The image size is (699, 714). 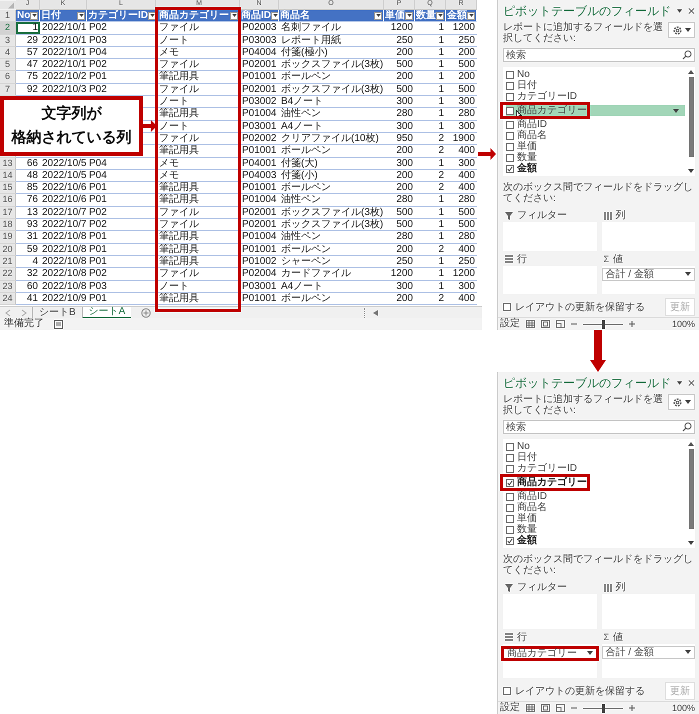 What do you see at coordinates (259, 164) in the screenshot?
I see `table-cell: P04001` at bounding box center [259, 164].